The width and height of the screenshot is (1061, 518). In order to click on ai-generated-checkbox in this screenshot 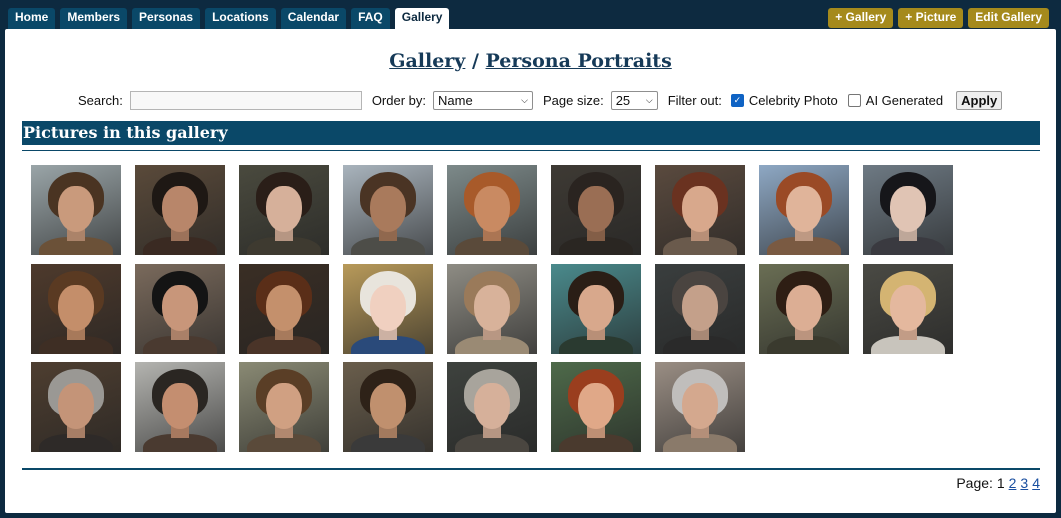, I will do `click(854, 100)`.